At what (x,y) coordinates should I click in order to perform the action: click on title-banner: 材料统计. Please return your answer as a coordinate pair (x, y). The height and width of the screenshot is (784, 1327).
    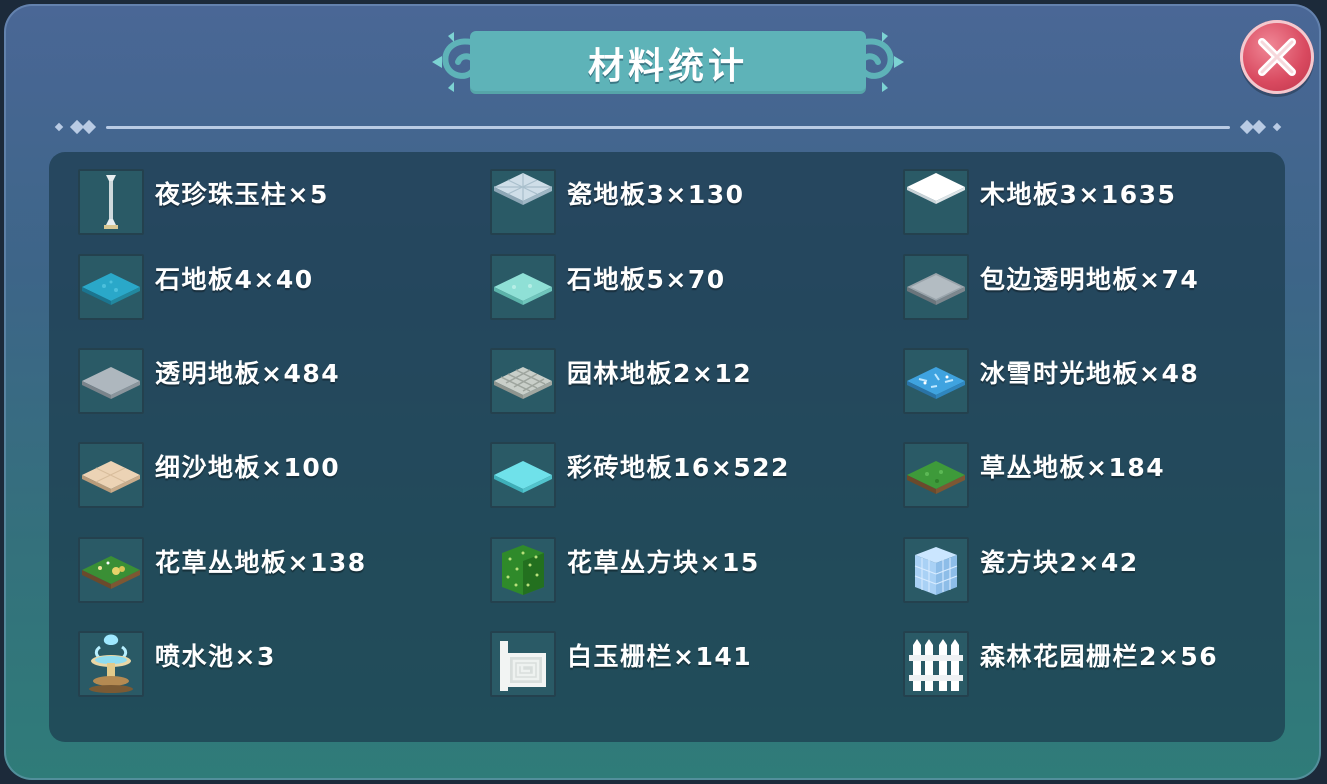
    Looking at the image, I should click on (668, 62).